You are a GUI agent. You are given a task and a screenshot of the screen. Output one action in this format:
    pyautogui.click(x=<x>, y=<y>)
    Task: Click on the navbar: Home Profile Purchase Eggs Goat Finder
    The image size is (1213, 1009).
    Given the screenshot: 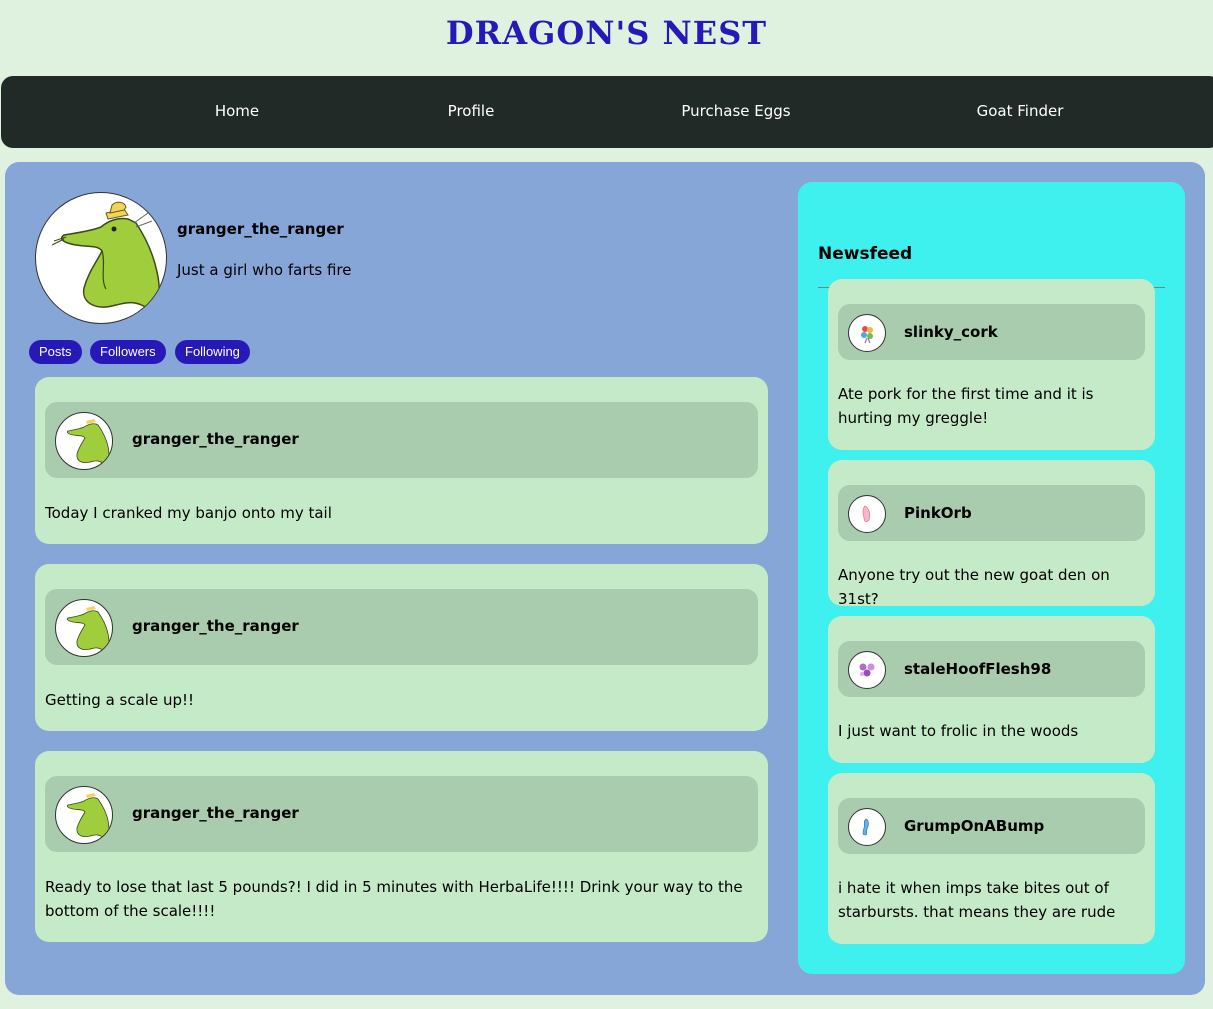 What is the action you would take?
    pyautogui.click(x=607, y=112)
    